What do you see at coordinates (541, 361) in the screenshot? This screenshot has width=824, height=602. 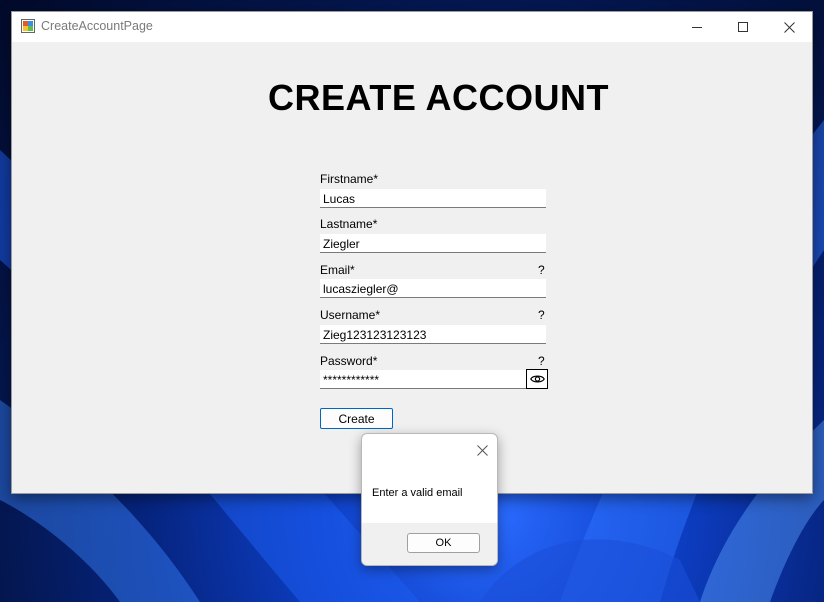 I see `password-help-icon: ?` at bounding box center [541, 361].